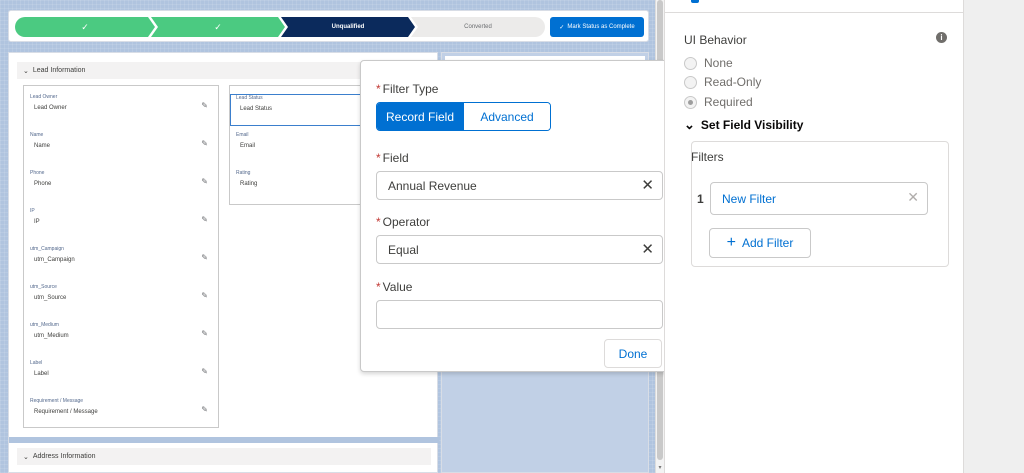  Describe the element at coordinates (707, 157) in the screenshot. I see `filters-label: Filters` at that location.